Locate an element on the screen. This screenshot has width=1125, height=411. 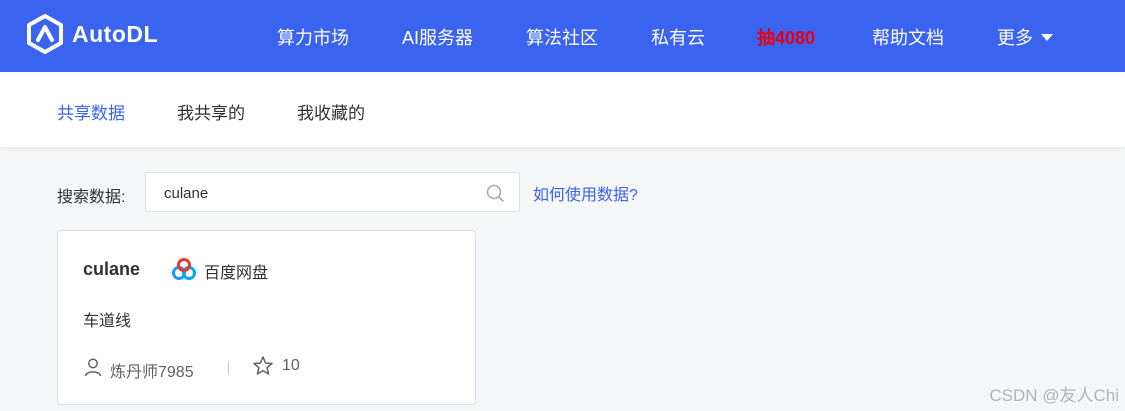
how-to-use-data-link: 如何使用数据? is located at coordinates (585, 193).